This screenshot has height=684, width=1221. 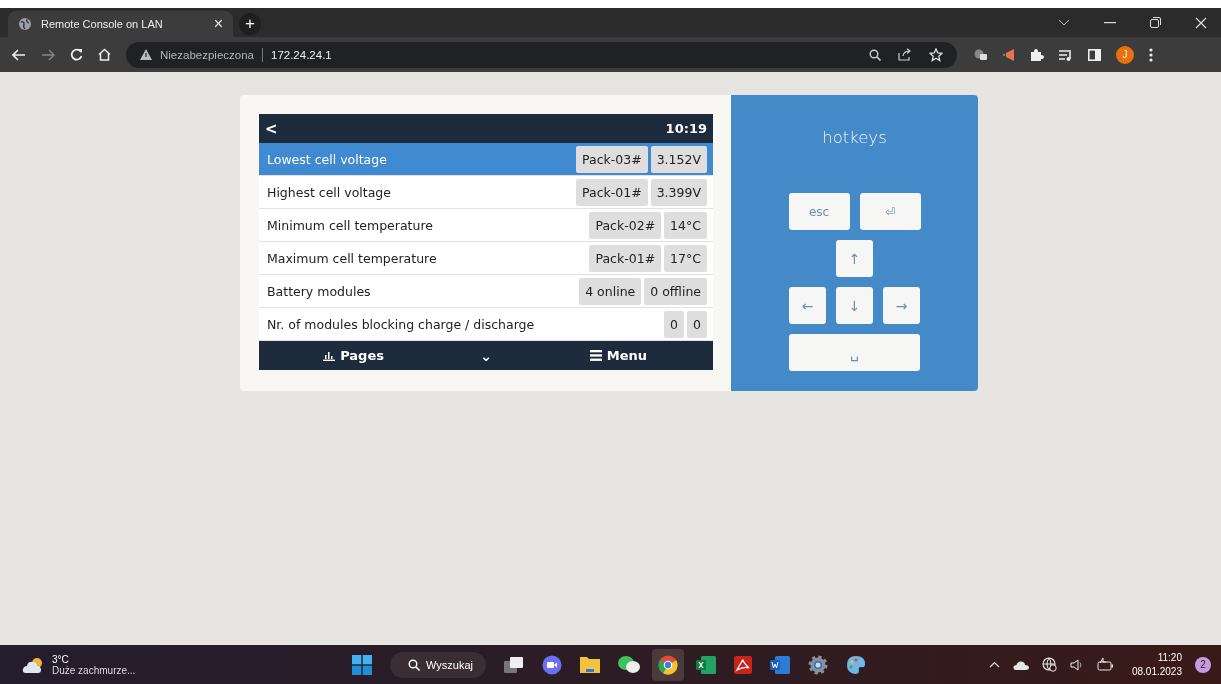 I want to click on row-label: Nr. of modules blocking charge / discharge, so click(x=401, y=324).